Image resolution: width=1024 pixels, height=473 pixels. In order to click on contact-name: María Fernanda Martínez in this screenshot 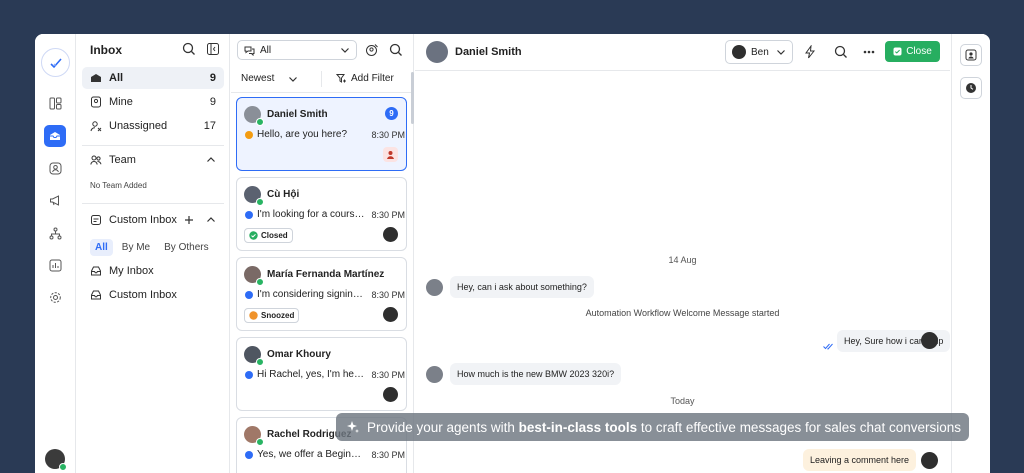, I will do `click(326, 274)`.